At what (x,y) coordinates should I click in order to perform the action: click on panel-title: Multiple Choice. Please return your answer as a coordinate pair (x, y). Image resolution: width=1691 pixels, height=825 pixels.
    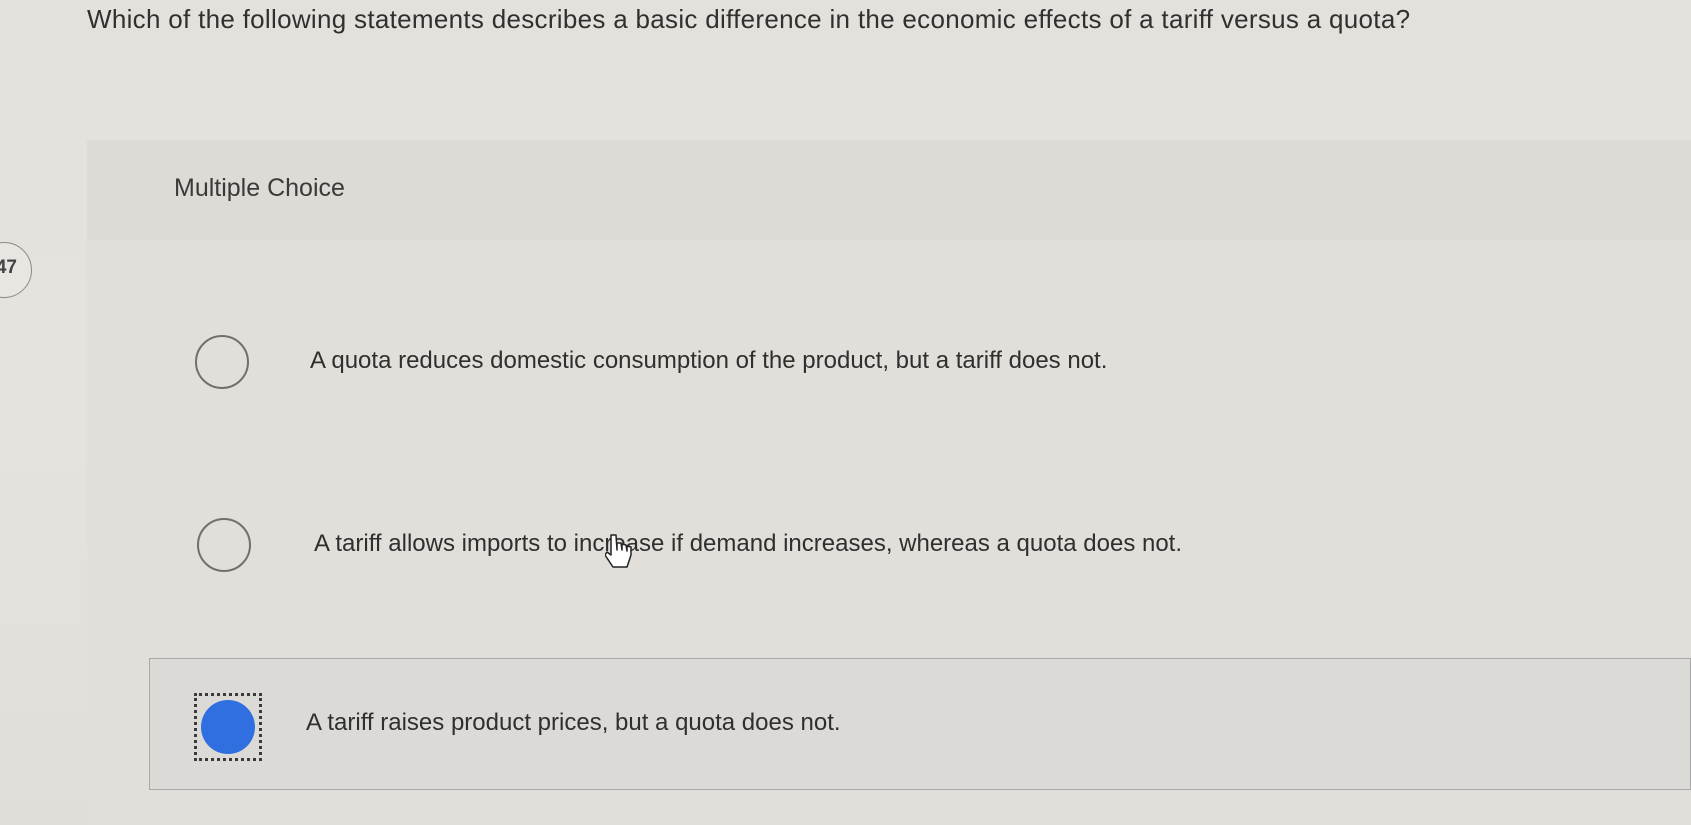
    Looking at the image, I should click on (259, 188).